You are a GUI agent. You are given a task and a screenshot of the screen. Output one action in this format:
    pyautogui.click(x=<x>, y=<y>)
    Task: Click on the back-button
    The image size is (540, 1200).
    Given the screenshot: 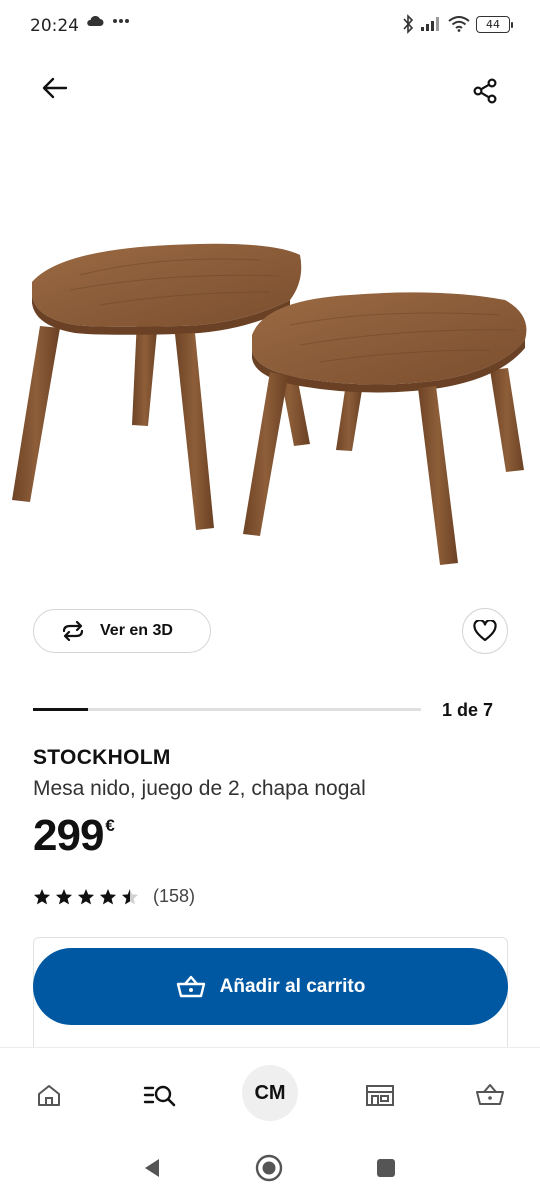 What is the action you would take?
    pyautogui.click(x=55, y=88)
    